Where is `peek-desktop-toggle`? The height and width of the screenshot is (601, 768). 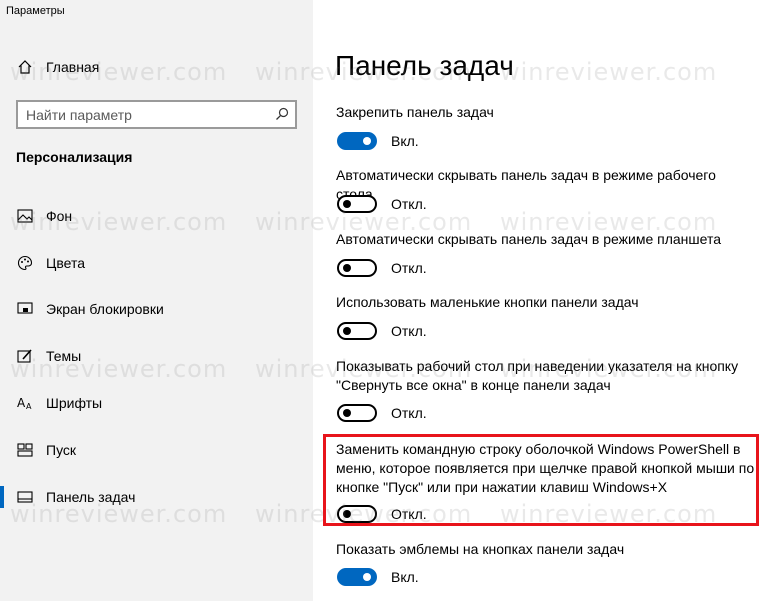 peek-desktop-toggle is located at coordinates (357, 413).